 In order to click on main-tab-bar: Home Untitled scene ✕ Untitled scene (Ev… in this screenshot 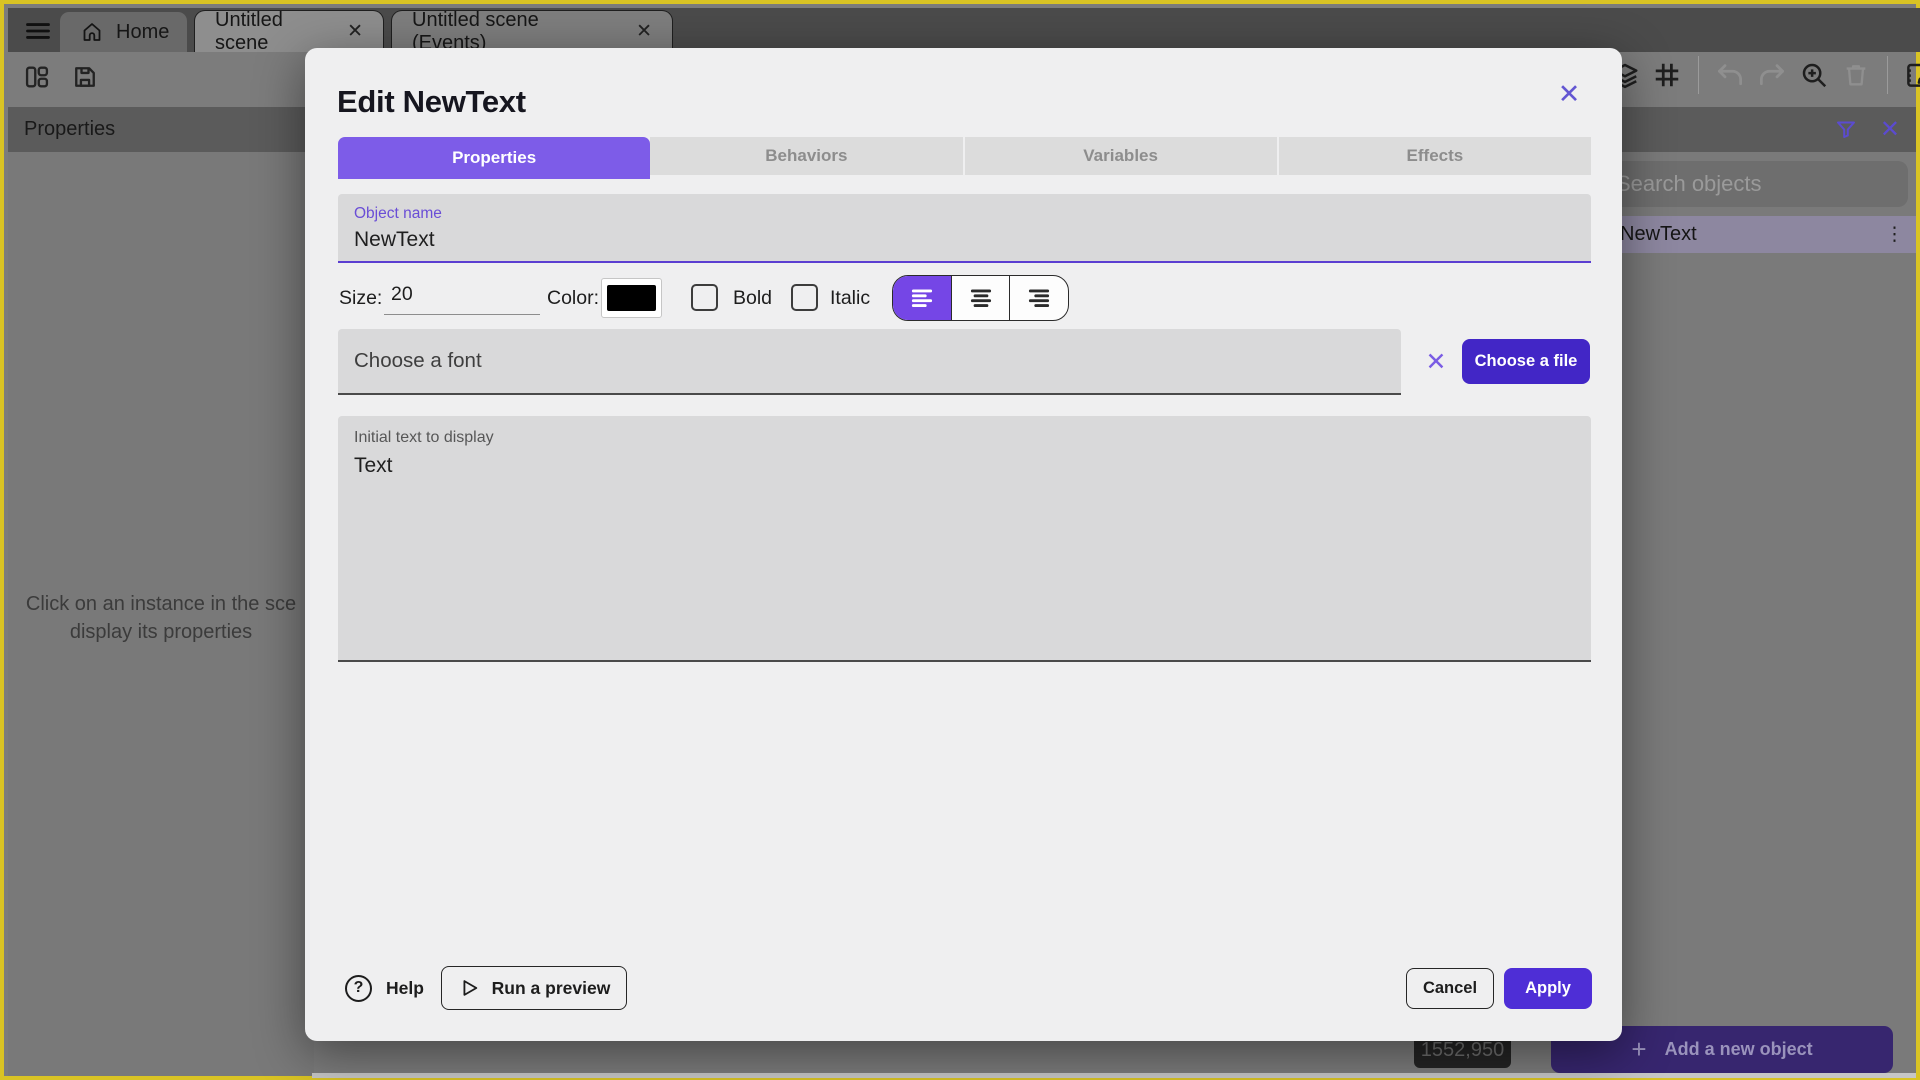, I will do `click(964, 31)`.